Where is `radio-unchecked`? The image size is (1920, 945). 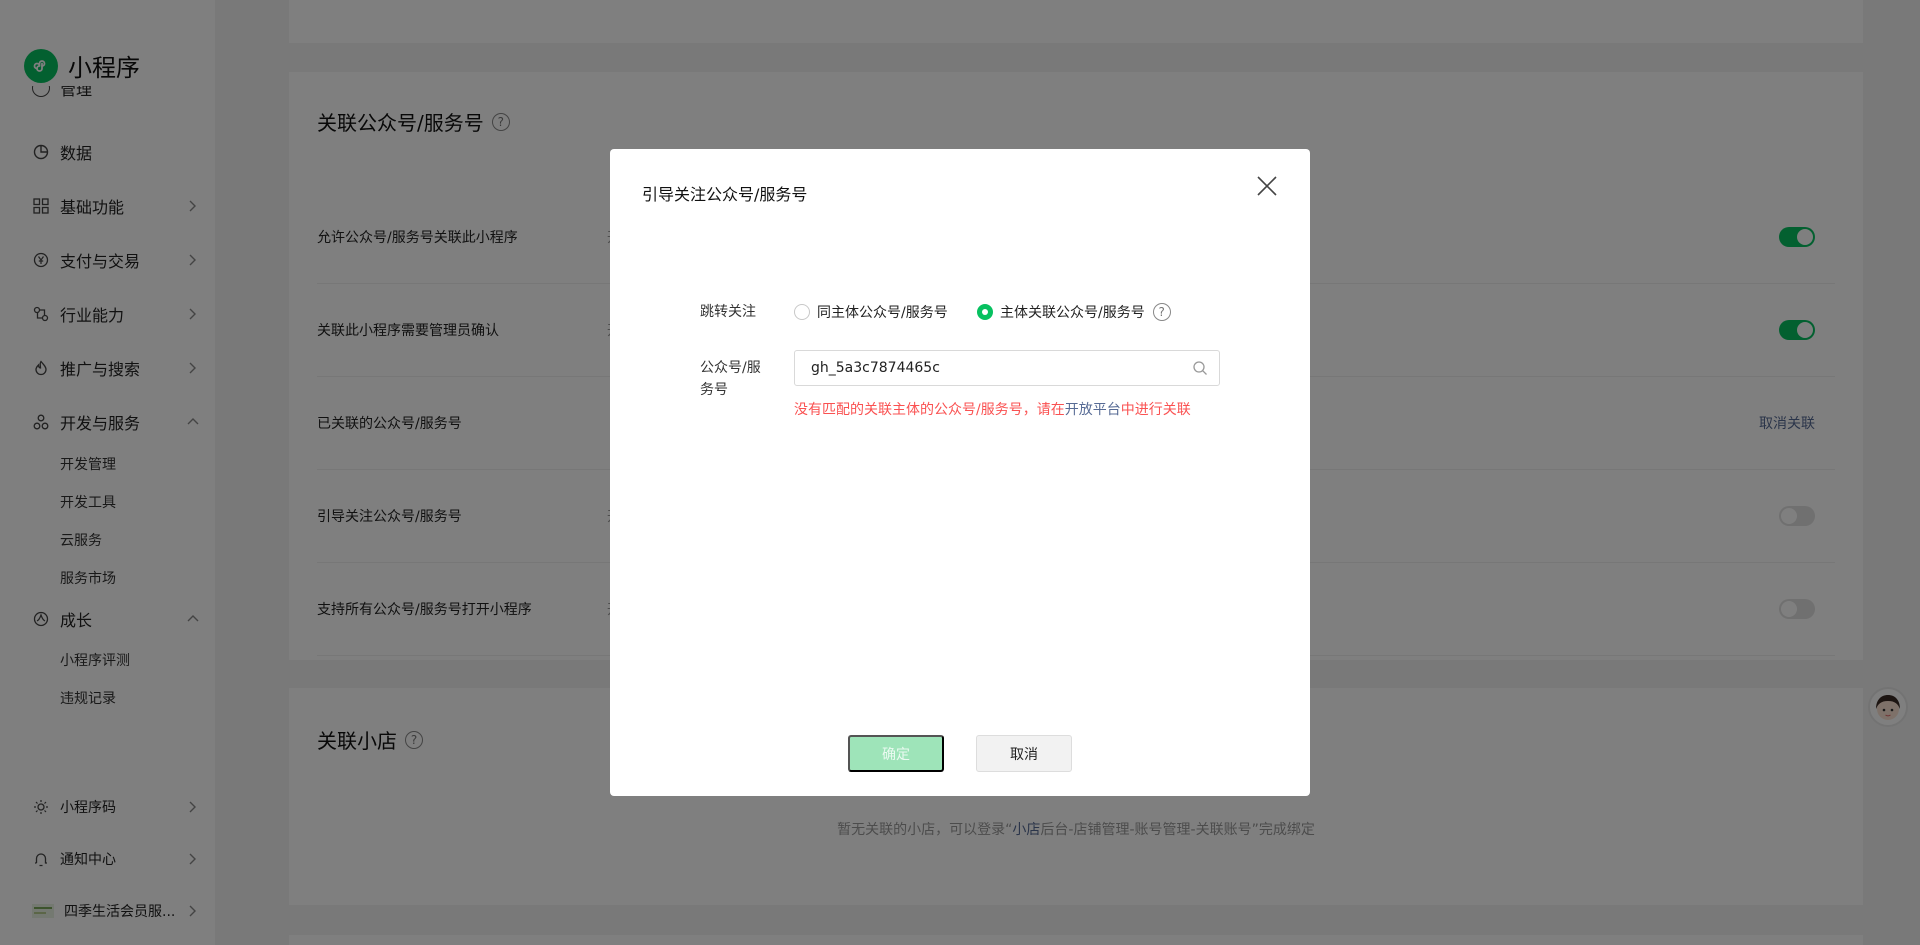 radio-unchecked is located at coordinates (802, 312).